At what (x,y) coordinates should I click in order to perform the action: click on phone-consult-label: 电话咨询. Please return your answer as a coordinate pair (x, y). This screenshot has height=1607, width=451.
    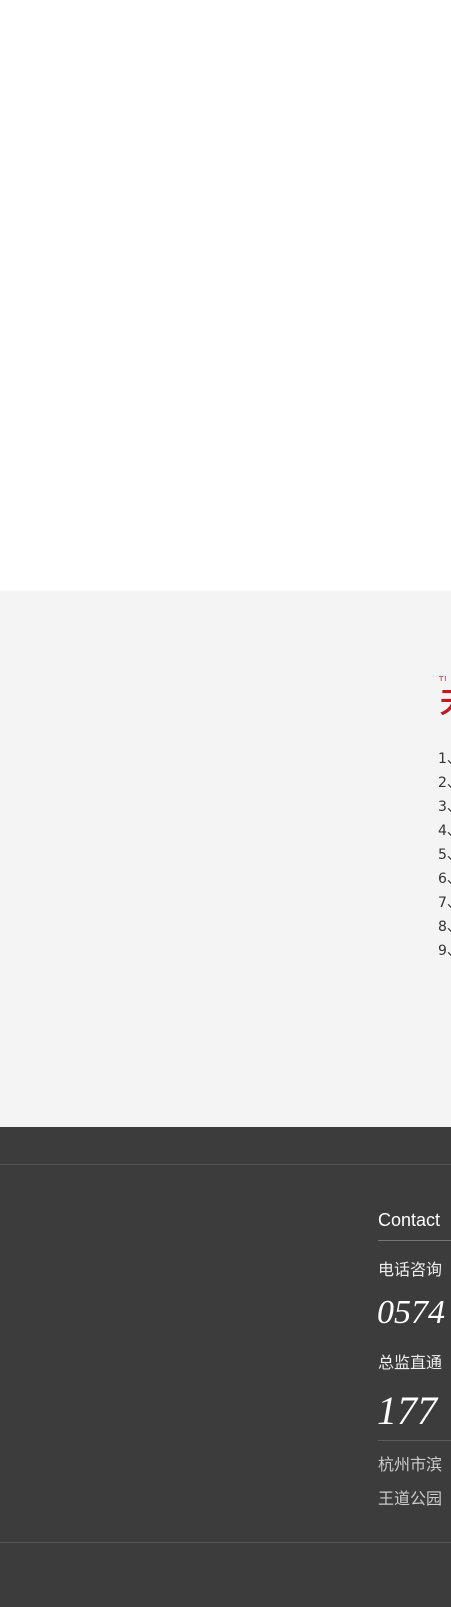
    Looking at the image, I should click on (410, 1269).